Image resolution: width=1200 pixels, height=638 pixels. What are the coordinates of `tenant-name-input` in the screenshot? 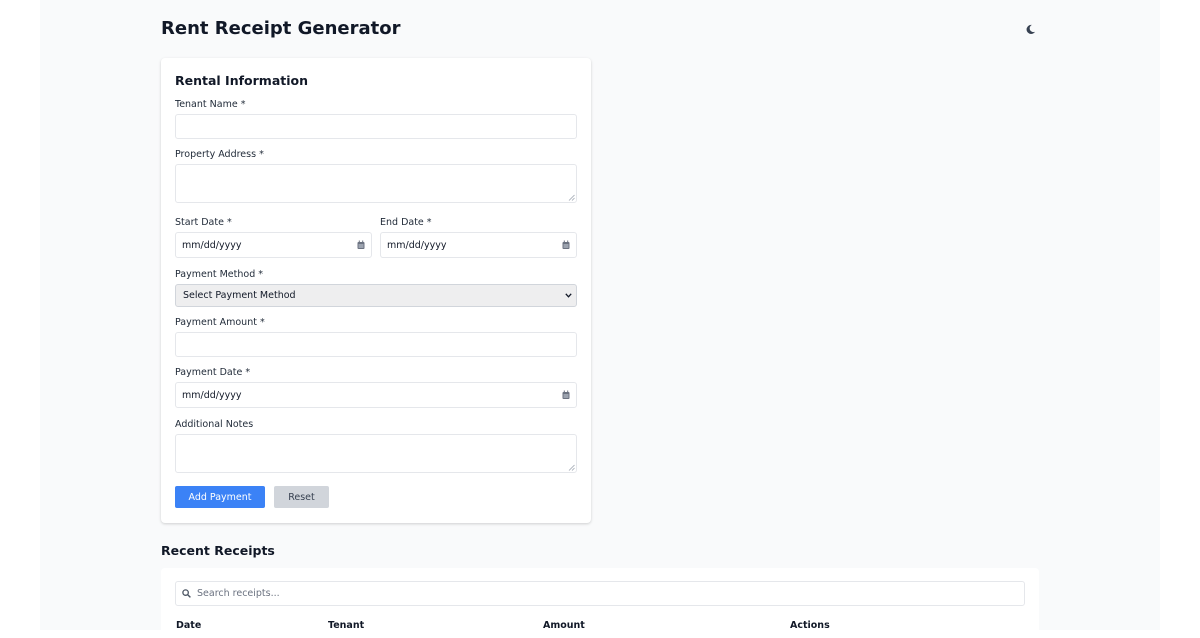 It's located at (376, 126).